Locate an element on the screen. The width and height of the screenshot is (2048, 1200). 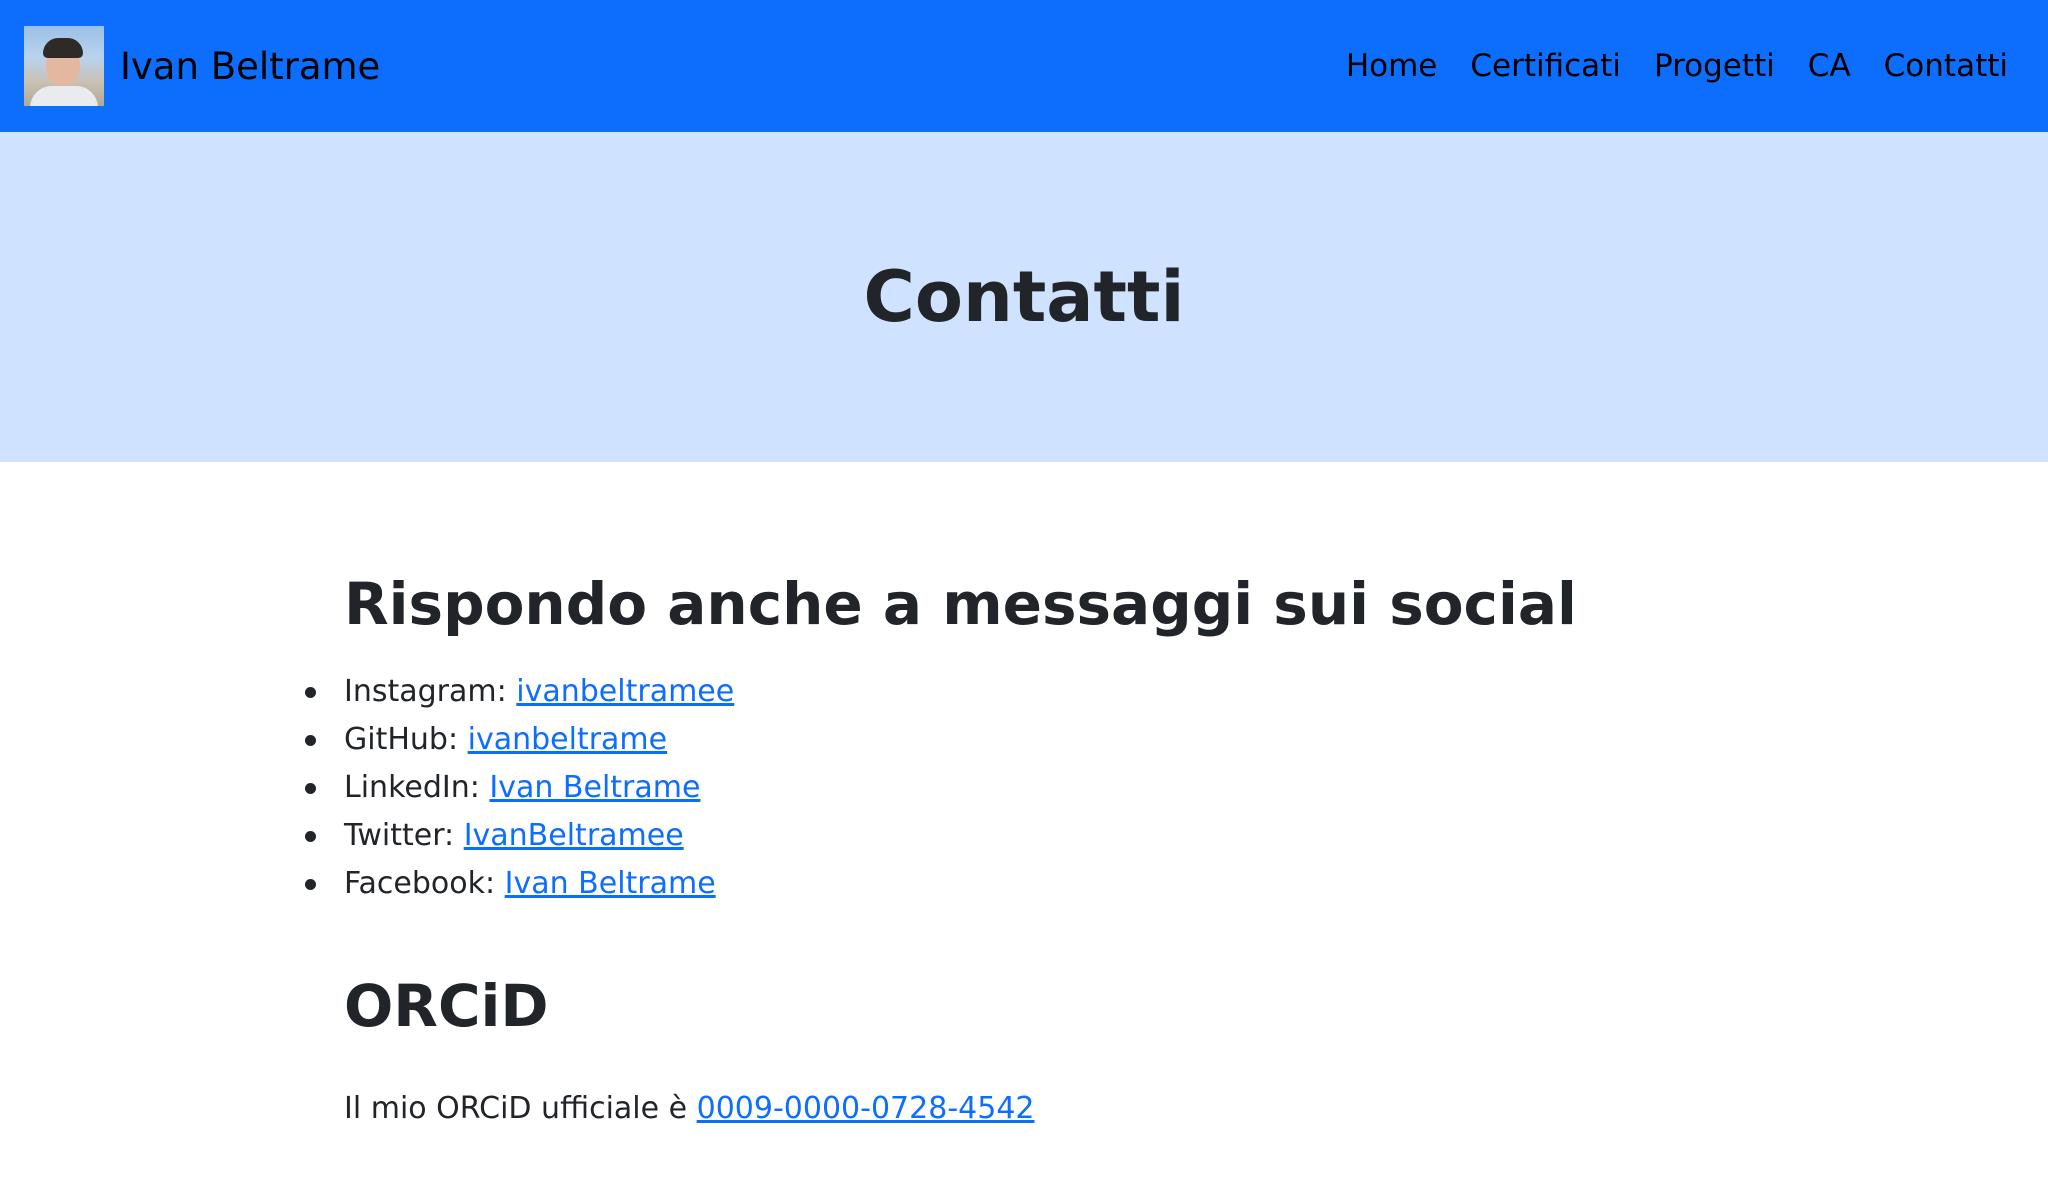
linkedin-link: Ivan Beltrame is located at coordinates (594, 787).